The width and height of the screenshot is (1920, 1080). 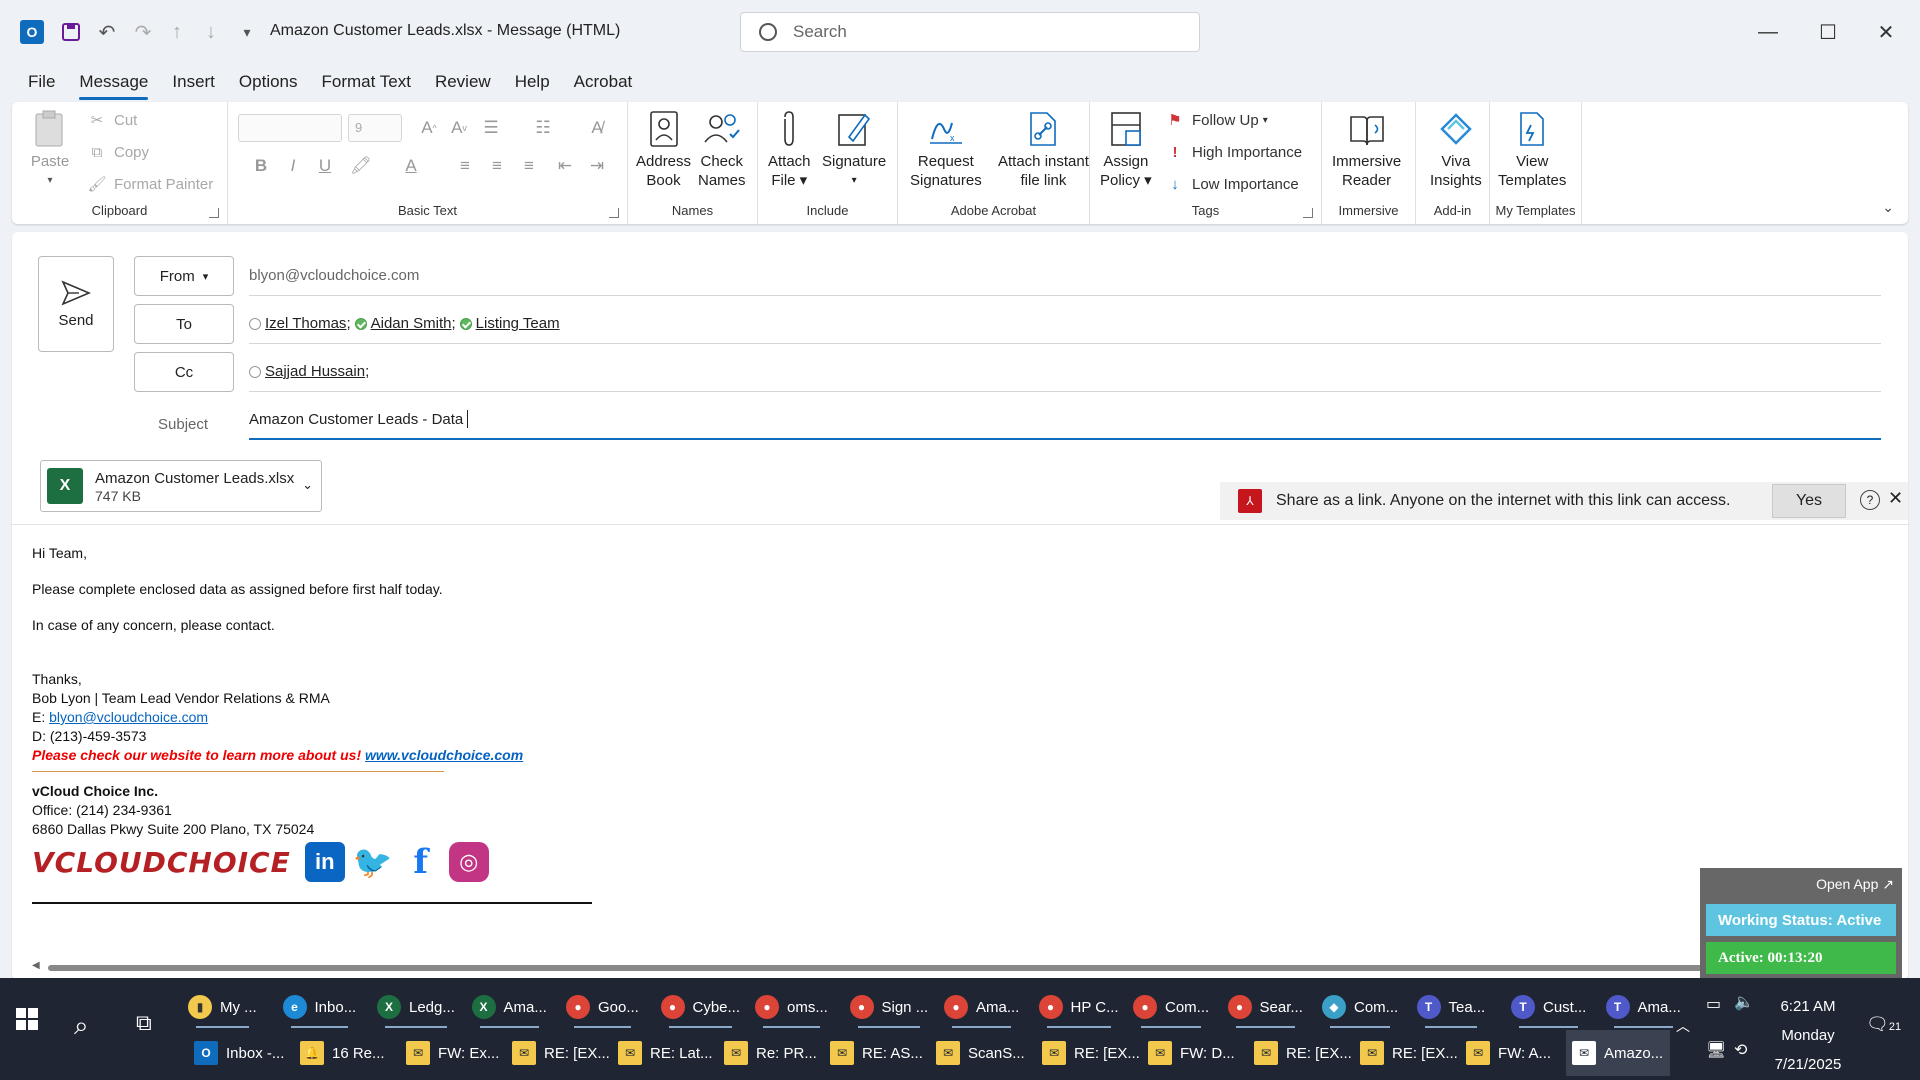 I want to click on viva-insights-button: Viva Insights, so click(x=1456, y=149).